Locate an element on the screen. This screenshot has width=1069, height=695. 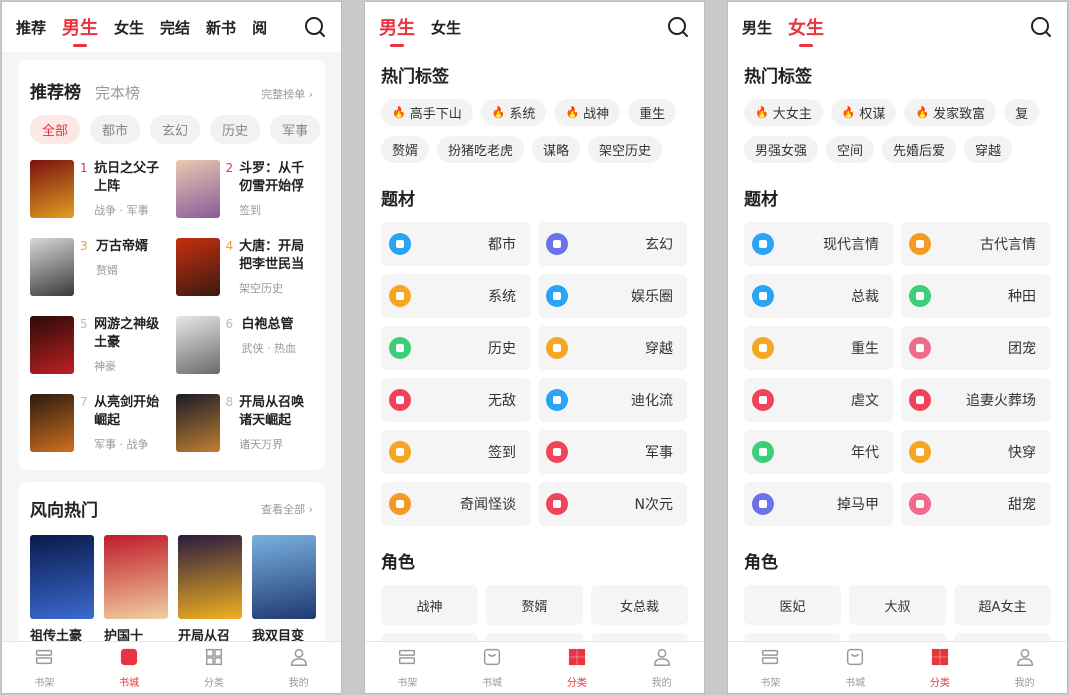
tab-5: 阅 is located at coordinates (259, 27).